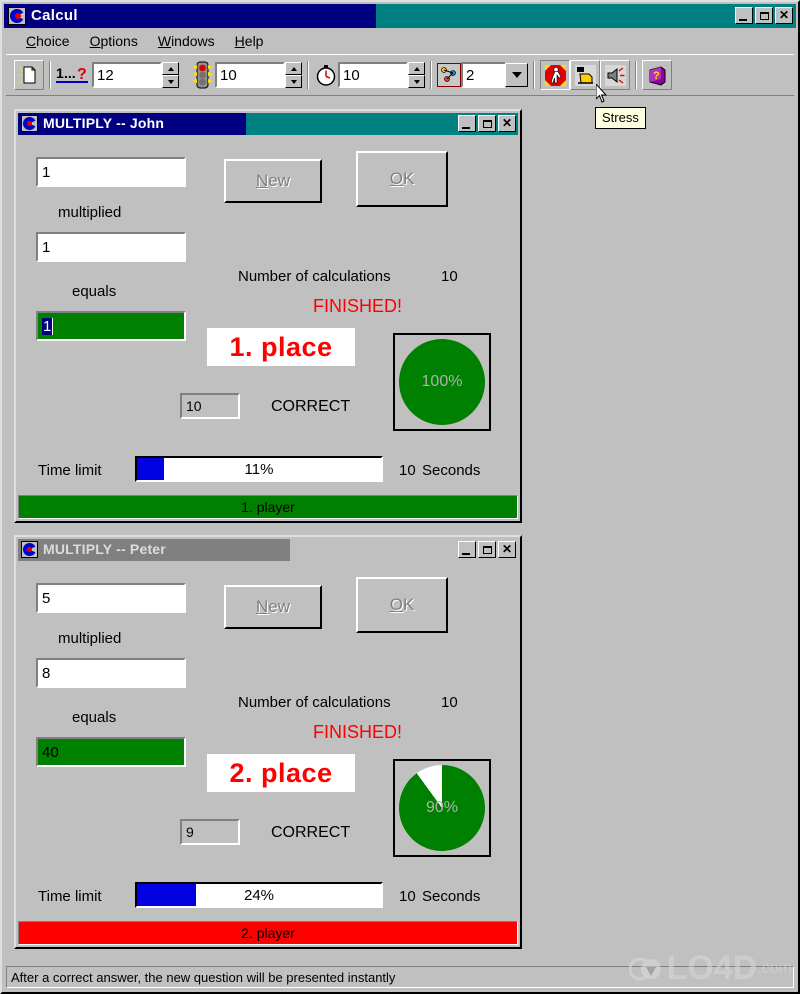 The image size is (800, 994). Describe the element at coordinates (228, 75) in the screenshot. I see `traffic-value: 10` at that location.